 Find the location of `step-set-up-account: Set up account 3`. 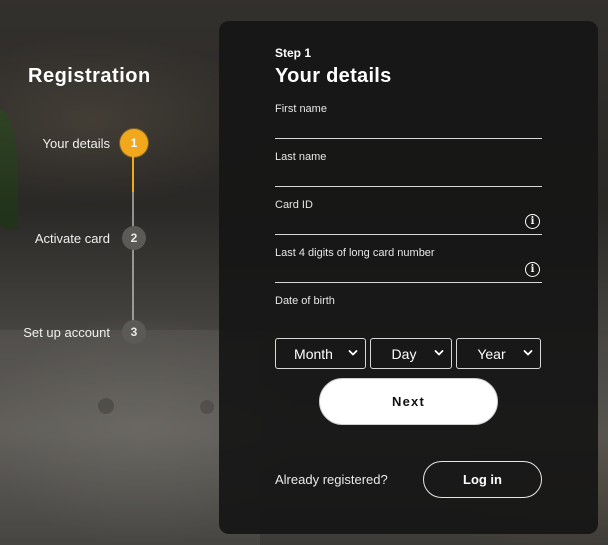

step-set-up-account: Set up account 3 is located at coordinates (84, 332).